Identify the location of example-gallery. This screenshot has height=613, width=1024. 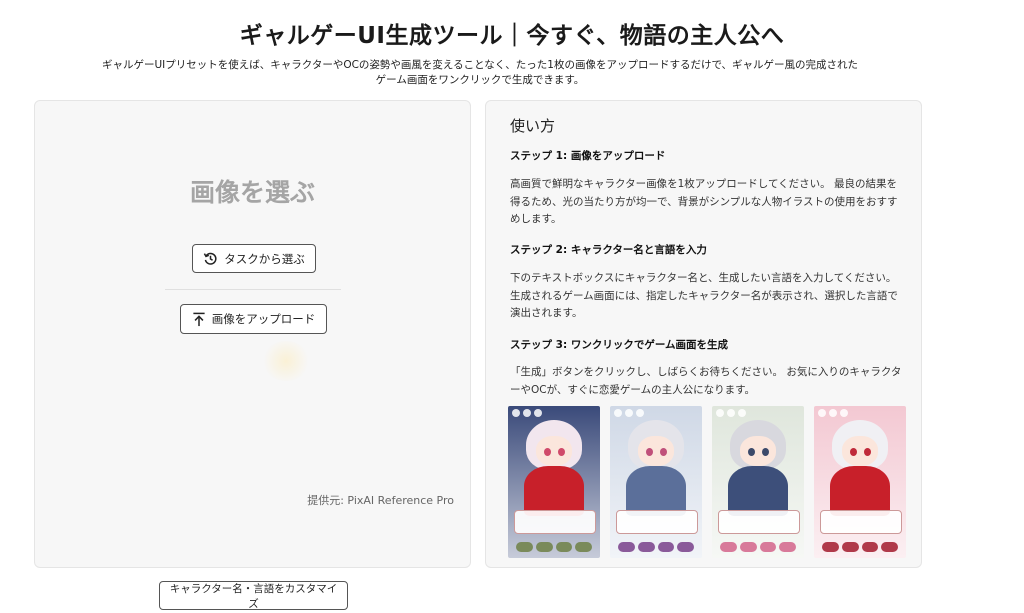
(707, 482).